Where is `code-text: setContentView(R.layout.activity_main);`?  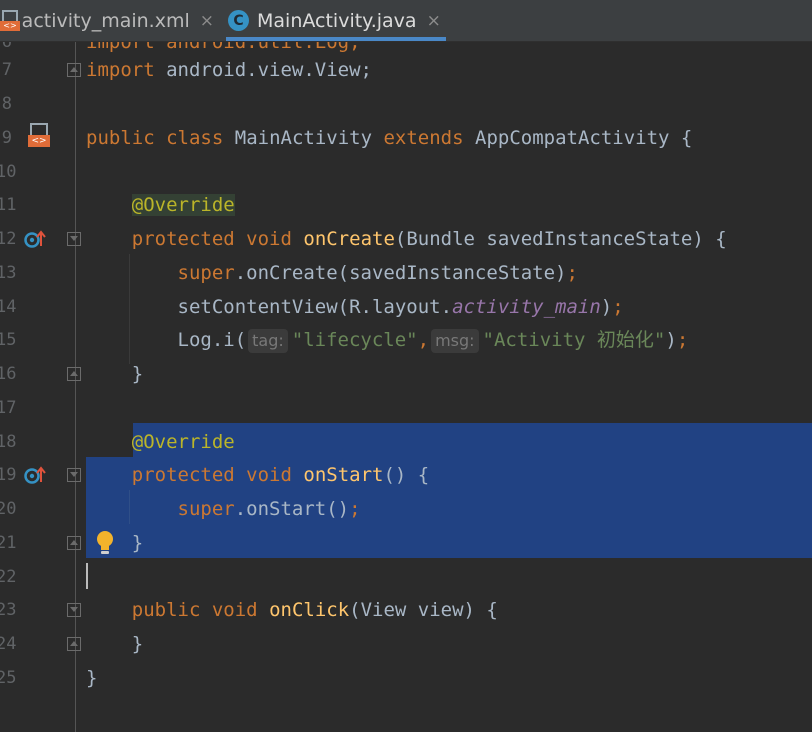
code-text: setContentView(R.layout.activity_main); is located at coordinates (400, 307).